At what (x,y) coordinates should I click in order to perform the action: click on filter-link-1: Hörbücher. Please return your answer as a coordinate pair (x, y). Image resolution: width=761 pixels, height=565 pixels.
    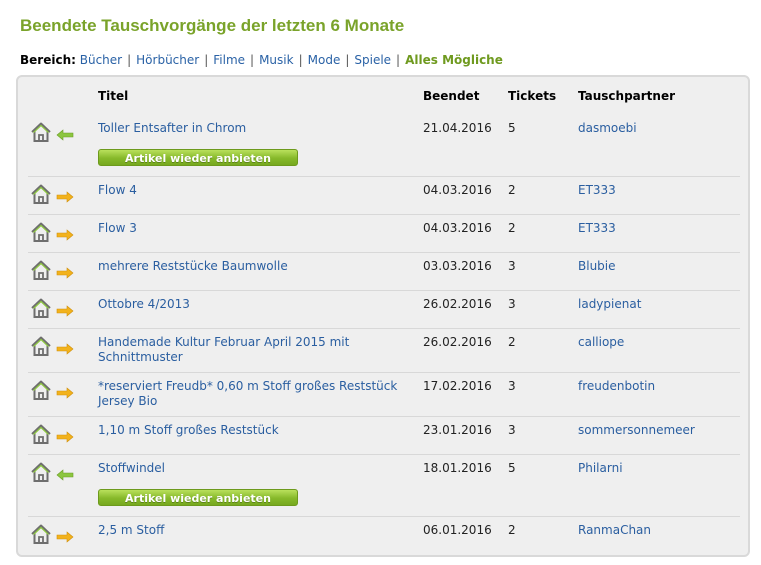
    Looking at the image, I should click on (167, 60).